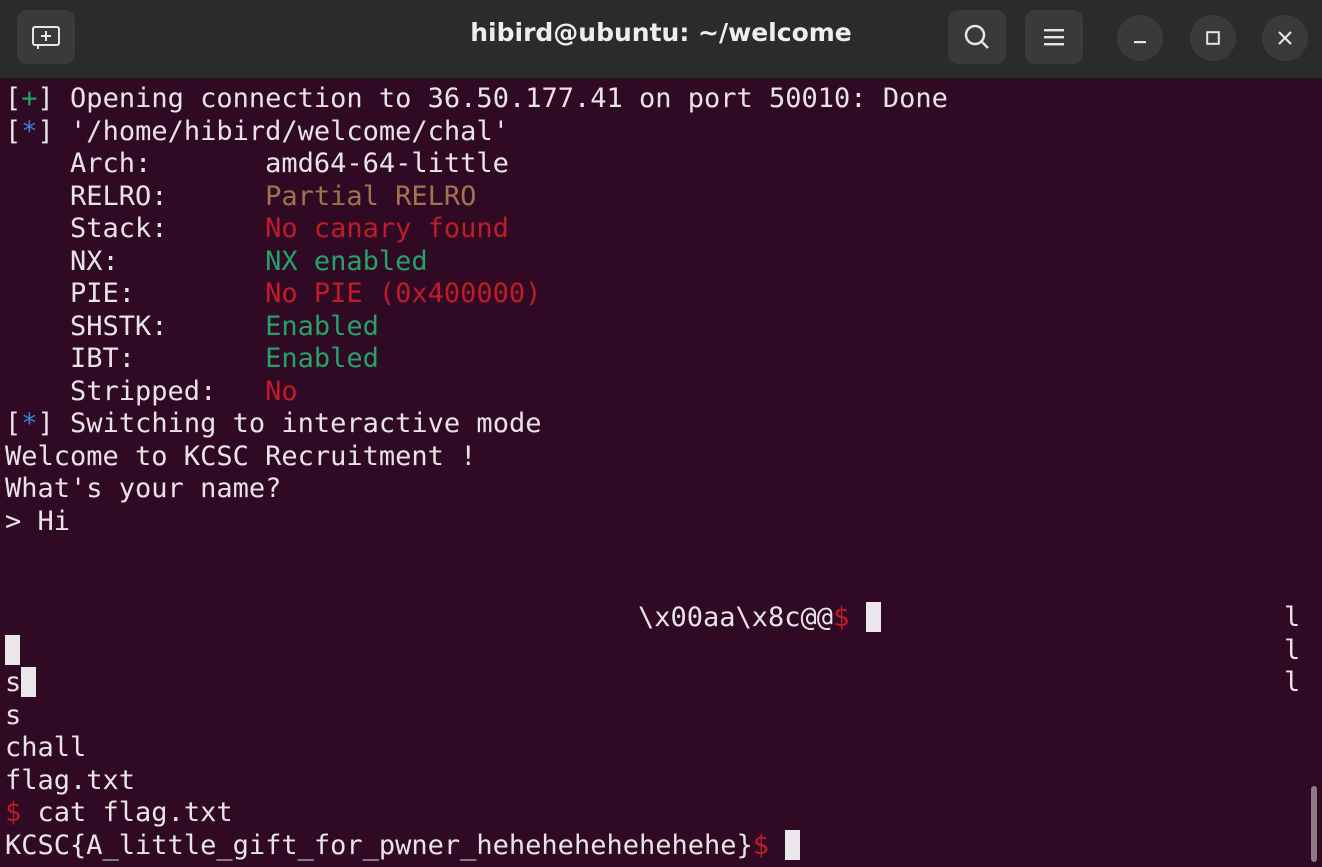 The image size is (1322, 867). I want to click on checksec-key: SHSTK:, so click(135, 326).